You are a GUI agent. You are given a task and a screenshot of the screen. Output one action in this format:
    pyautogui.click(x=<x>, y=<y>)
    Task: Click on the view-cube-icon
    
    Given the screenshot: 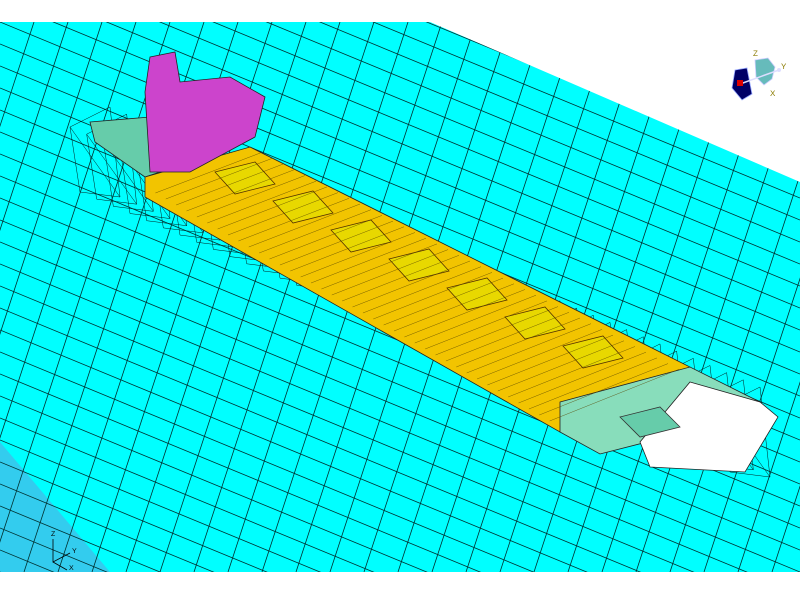 What is the action you would take?
    pyautogui.click(x=756, y=79)
    